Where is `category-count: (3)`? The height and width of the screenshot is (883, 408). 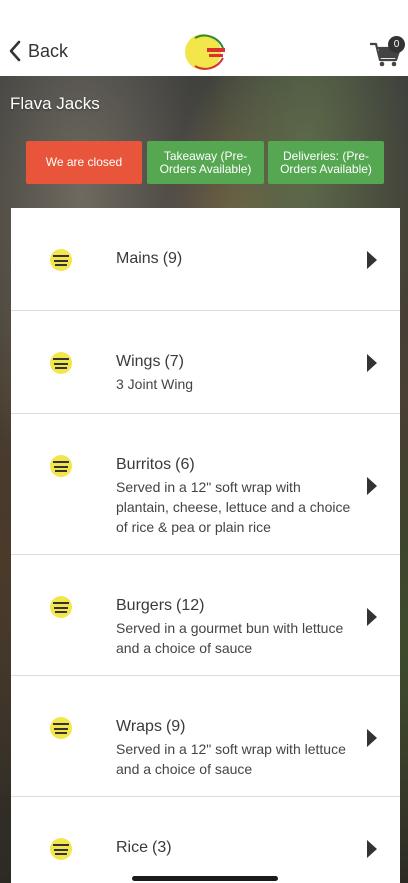
category-count: (3) is located at coordinates (162, 847).